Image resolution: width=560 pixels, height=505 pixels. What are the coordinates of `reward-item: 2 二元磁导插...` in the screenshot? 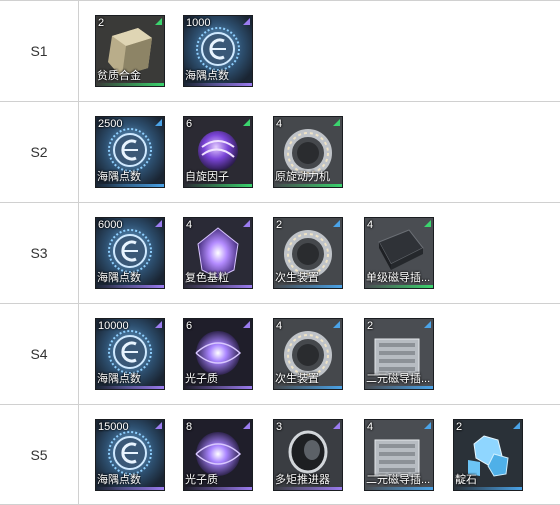 It's located at (399, 354).